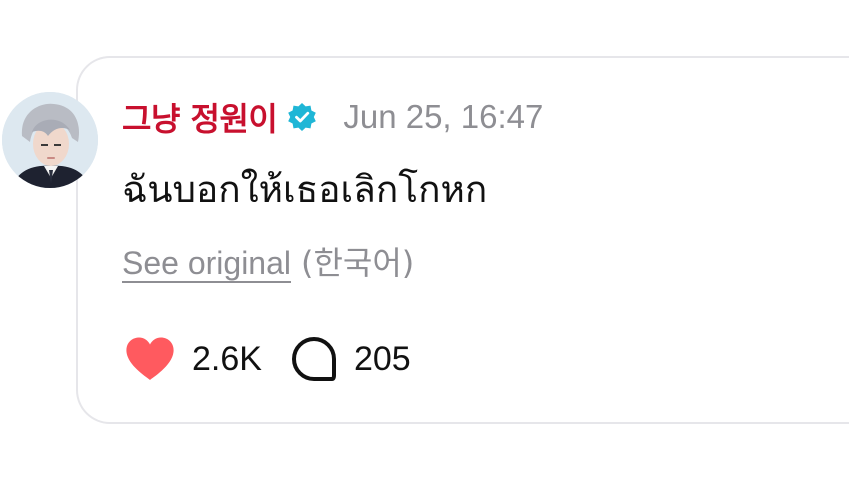 The height and width of the screenshot is (477, 849). Describe the element at coordinates (314, 359) in the screenshot. I see `comment-bubble-icon` at that location.